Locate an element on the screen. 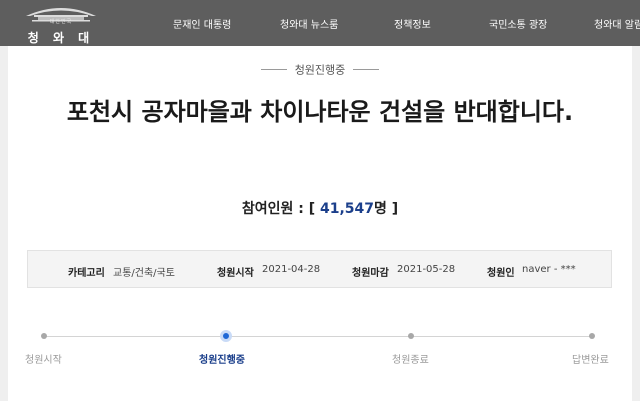 Image resolution: width=640 pixels, height=401 pixels. participant-suffix: 명 ] is located at coordinates (386, 209).